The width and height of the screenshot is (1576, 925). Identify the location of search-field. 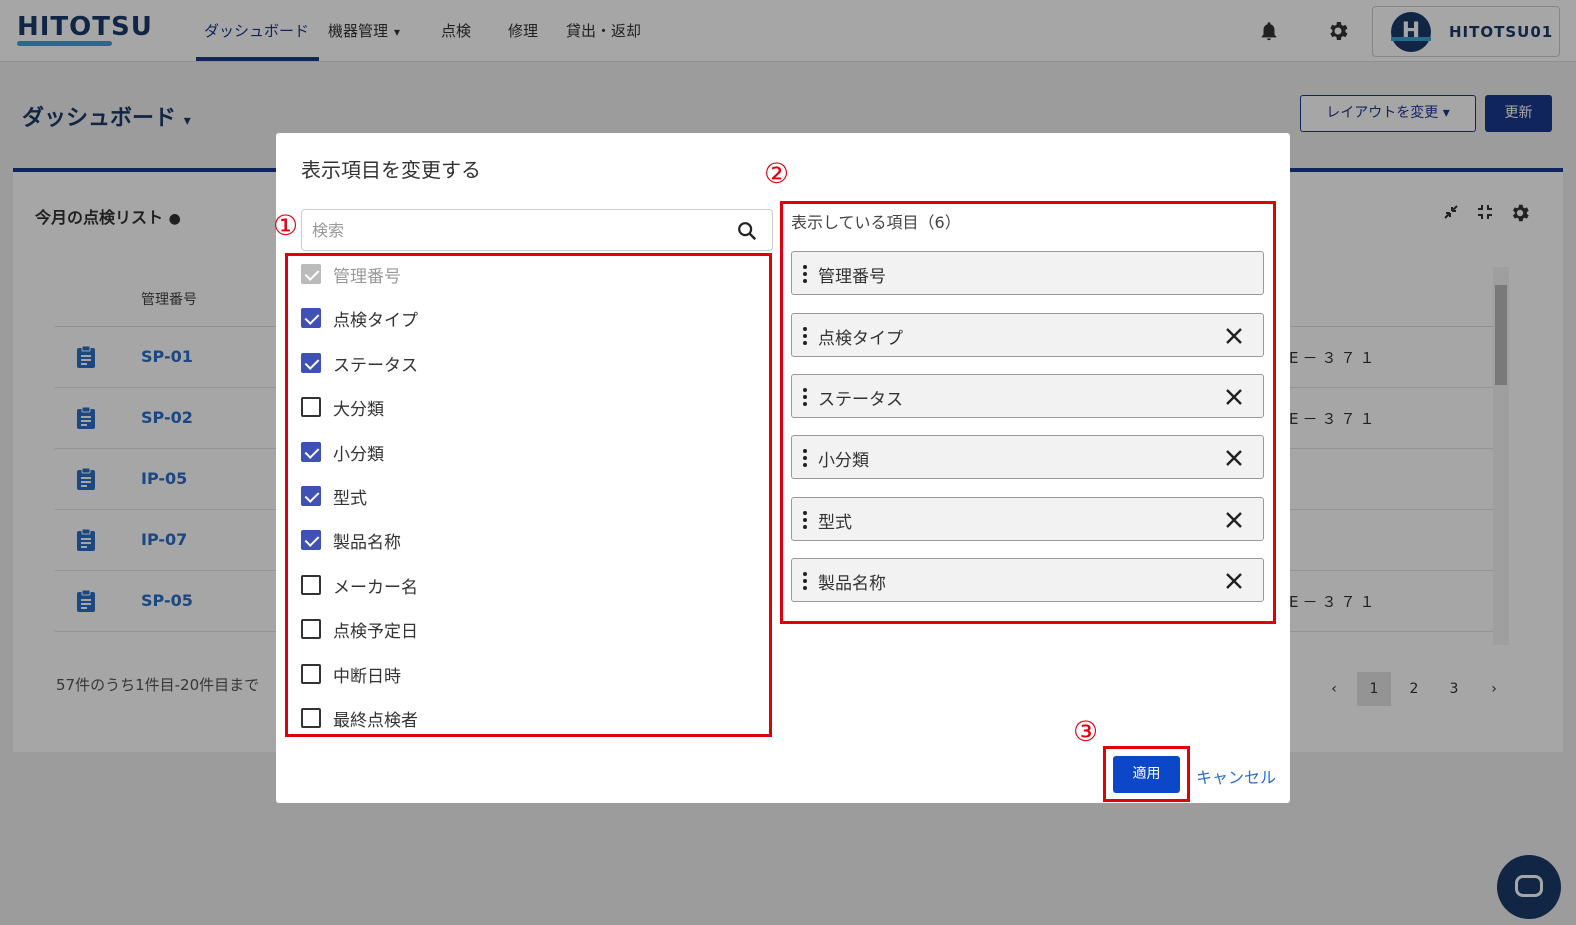
(537, 230).